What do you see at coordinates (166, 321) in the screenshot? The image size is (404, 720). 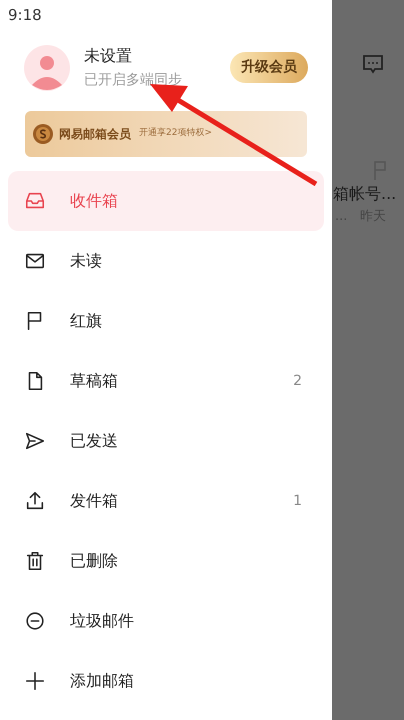 I see `folder-item: 红旗` at bounding box center [166, 321].